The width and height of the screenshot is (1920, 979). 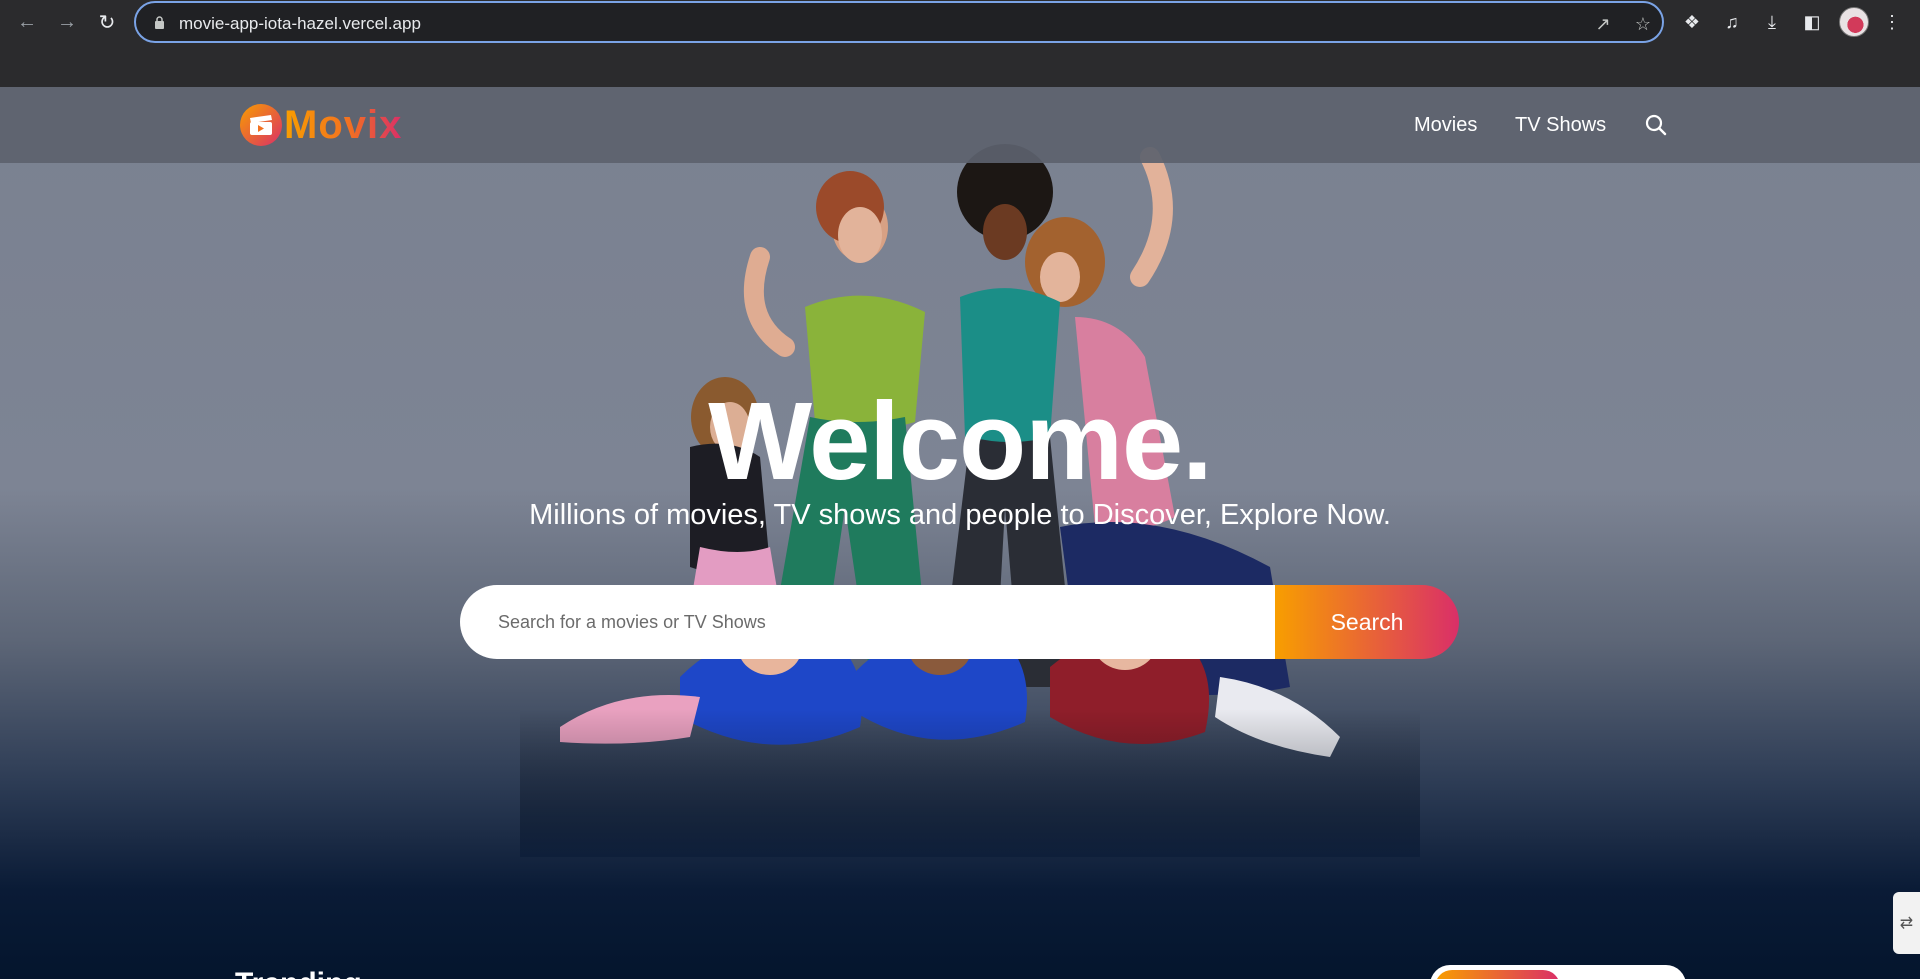 I want to click on nav-movies: Movies, so click(x=1445, y=125).